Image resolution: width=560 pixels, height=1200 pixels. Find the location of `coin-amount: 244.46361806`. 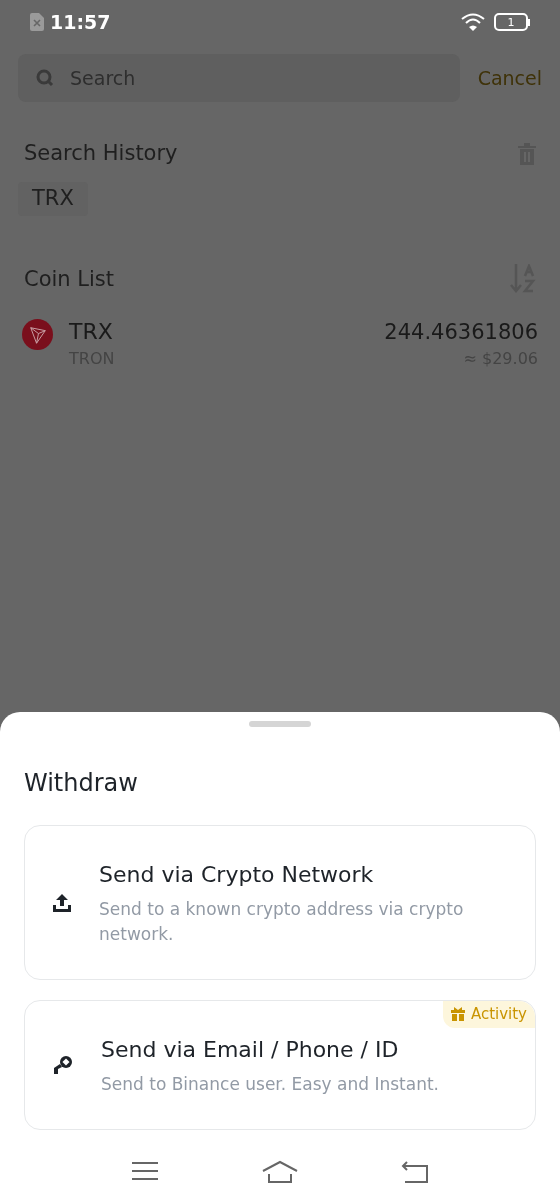

coin-amount: 244.46361806 is located at coordinates (461, 332).